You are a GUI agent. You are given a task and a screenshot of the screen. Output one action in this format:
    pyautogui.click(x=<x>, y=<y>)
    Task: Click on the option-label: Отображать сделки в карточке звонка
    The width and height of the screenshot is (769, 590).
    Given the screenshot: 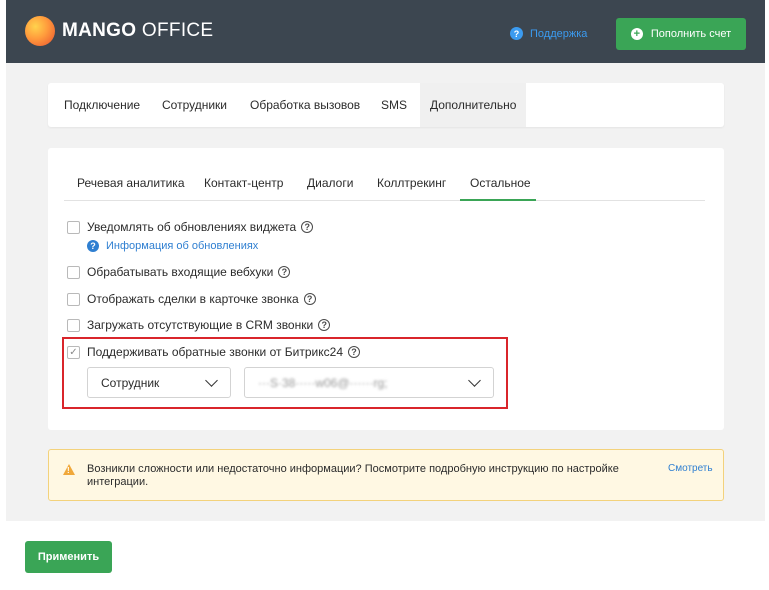 What is the action you would take?
    pyautogui.click(x=193, y=299)
    